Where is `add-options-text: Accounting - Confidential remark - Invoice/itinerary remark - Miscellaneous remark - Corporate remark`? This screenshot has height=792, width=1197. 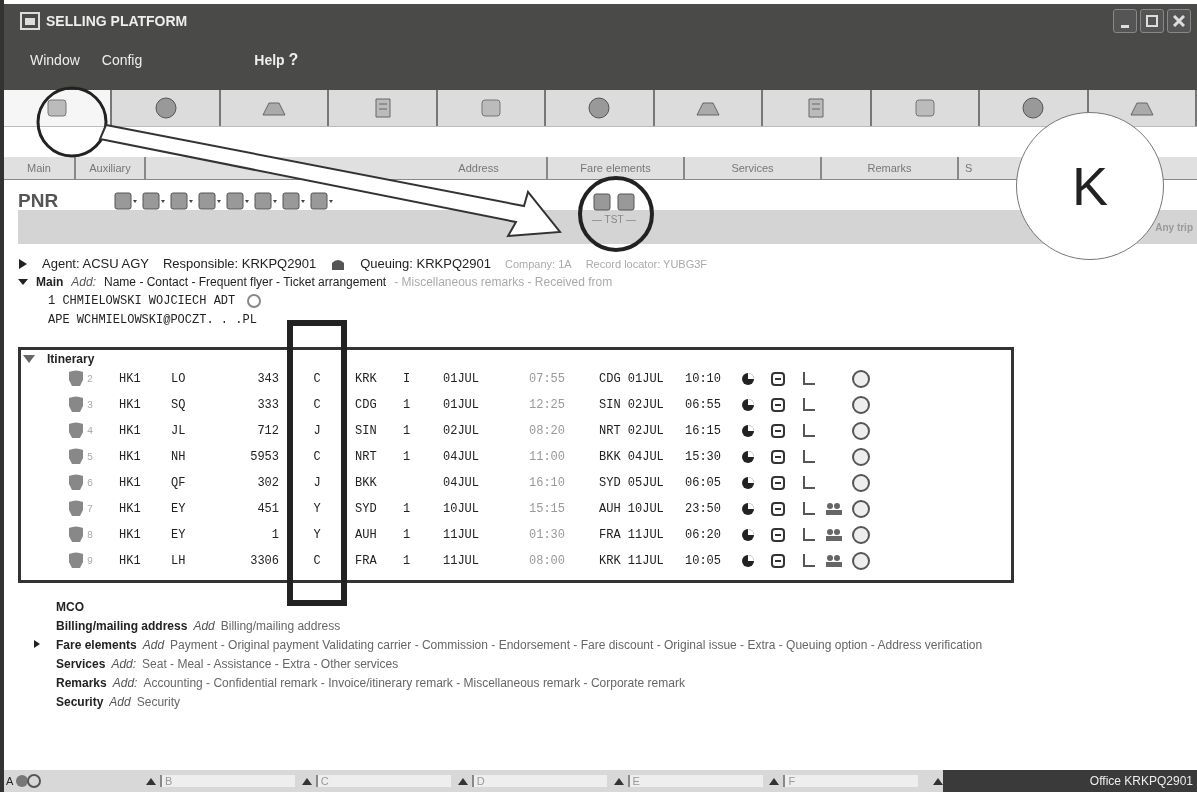 add-options-text: Accounting - Confidential remark - Invoice/itinerary remark - Miscellaneous remark - Corporate remark is located at coordinates (414, 683).